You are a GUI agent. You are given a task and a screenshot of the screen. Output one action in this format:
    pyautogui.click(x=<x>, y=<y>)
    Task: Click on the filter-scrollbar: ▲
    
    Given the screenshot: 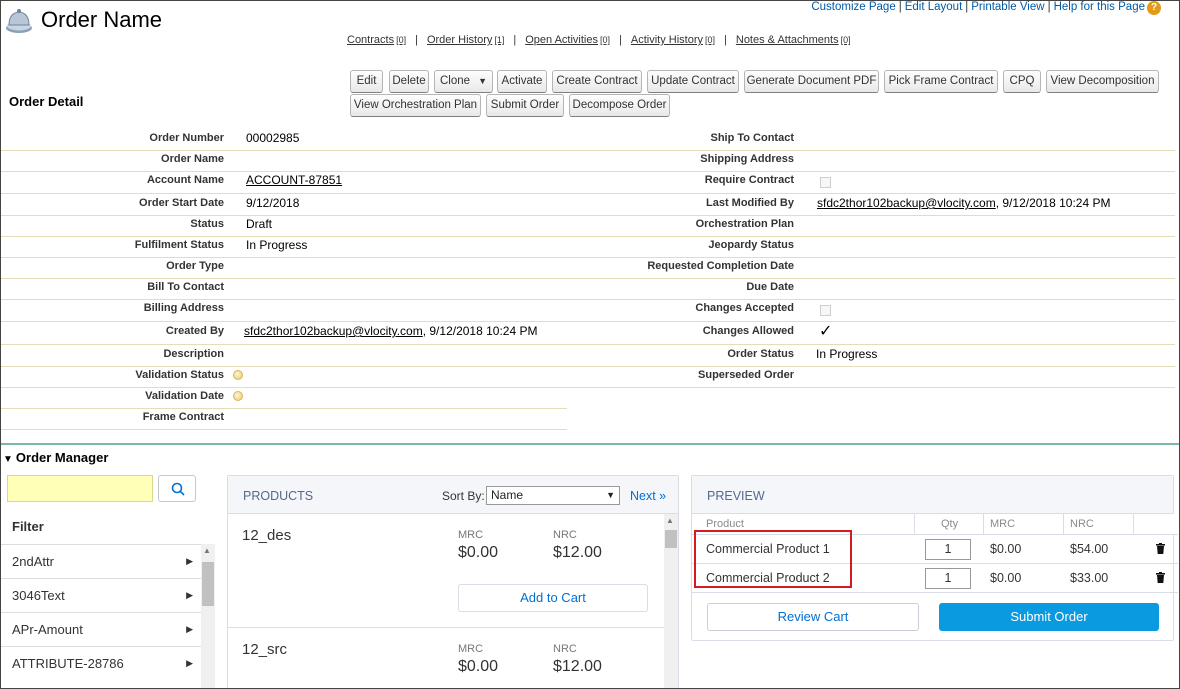 What is the action you would take?
    pyautogui.click(x=208, y=616)
    